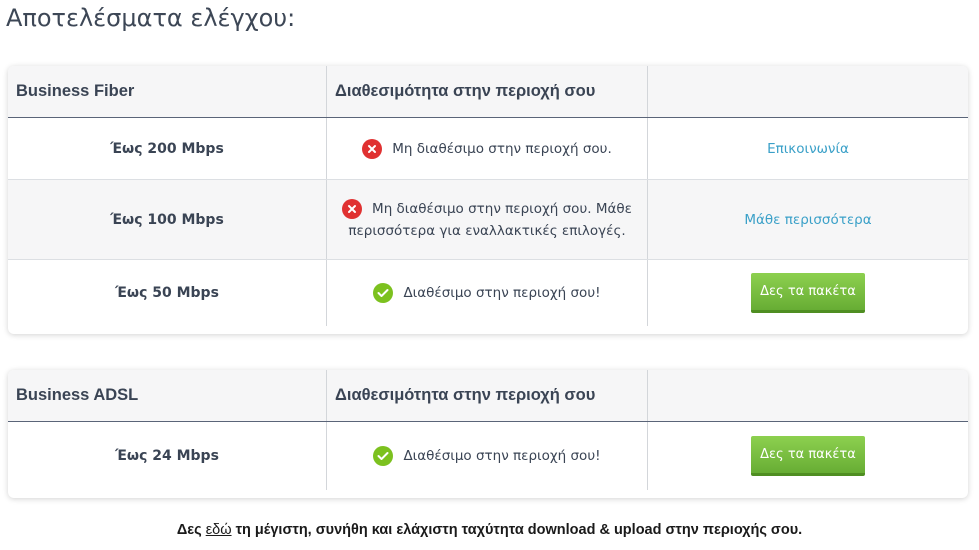 This screenshot has height=550, width=979. What do you see at coordinates (167, 148) in the screenshot?
I see `speed-label: Έως 200 Mbps` at bounding box center [167, 148].